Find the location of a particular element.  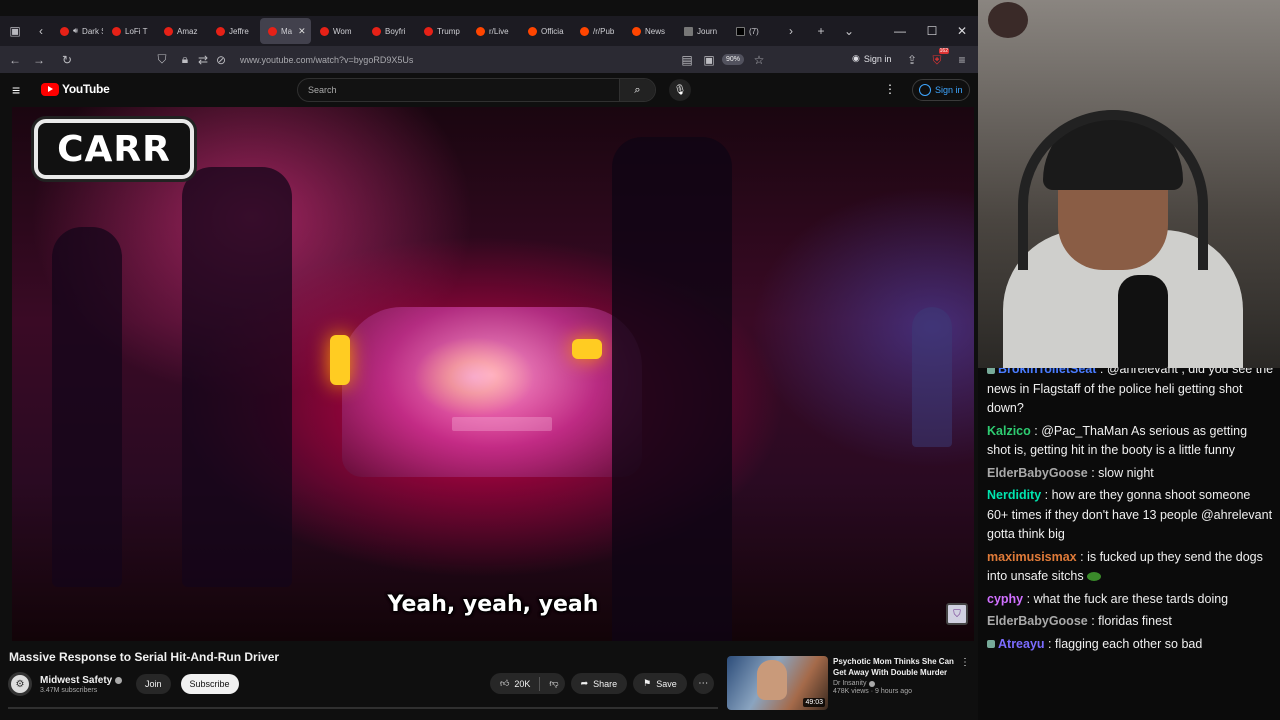

dislike-button: 👎︎ is located at coordinates (553, 683).